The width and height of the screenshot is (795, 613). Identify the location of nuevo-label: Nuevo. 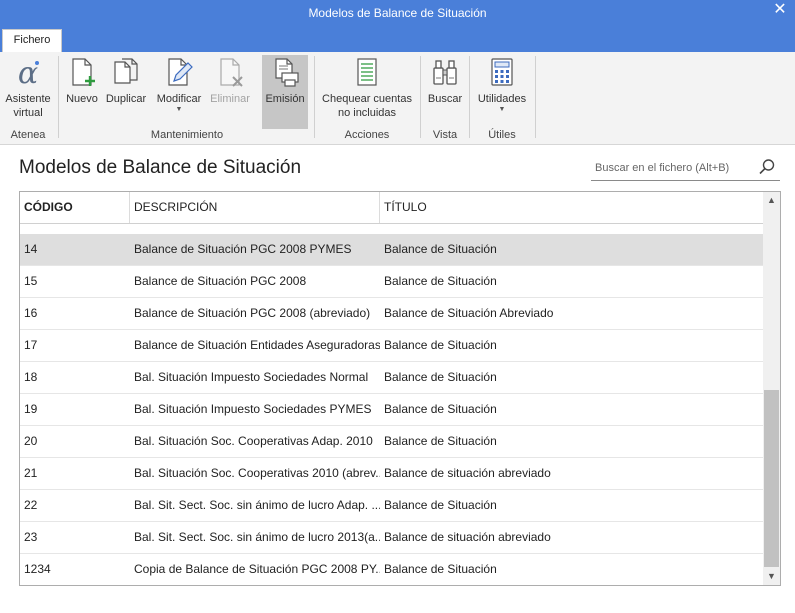
(82, 99).